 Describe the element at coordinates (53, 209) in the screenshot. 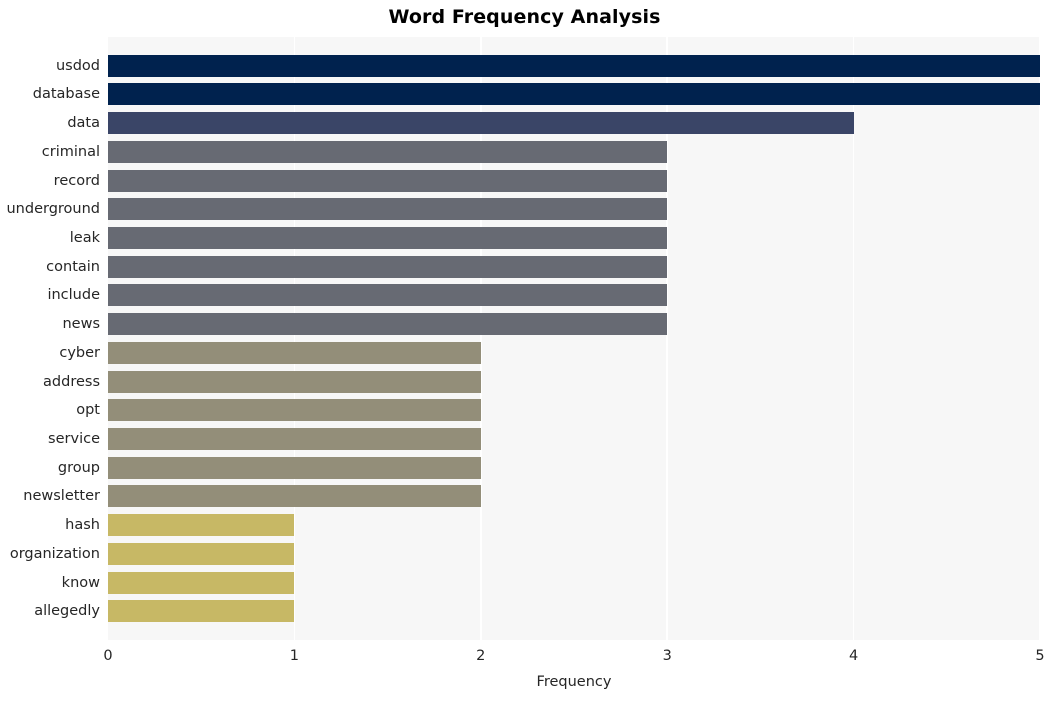

I see `y-axis-tick-label: underground` at that location.